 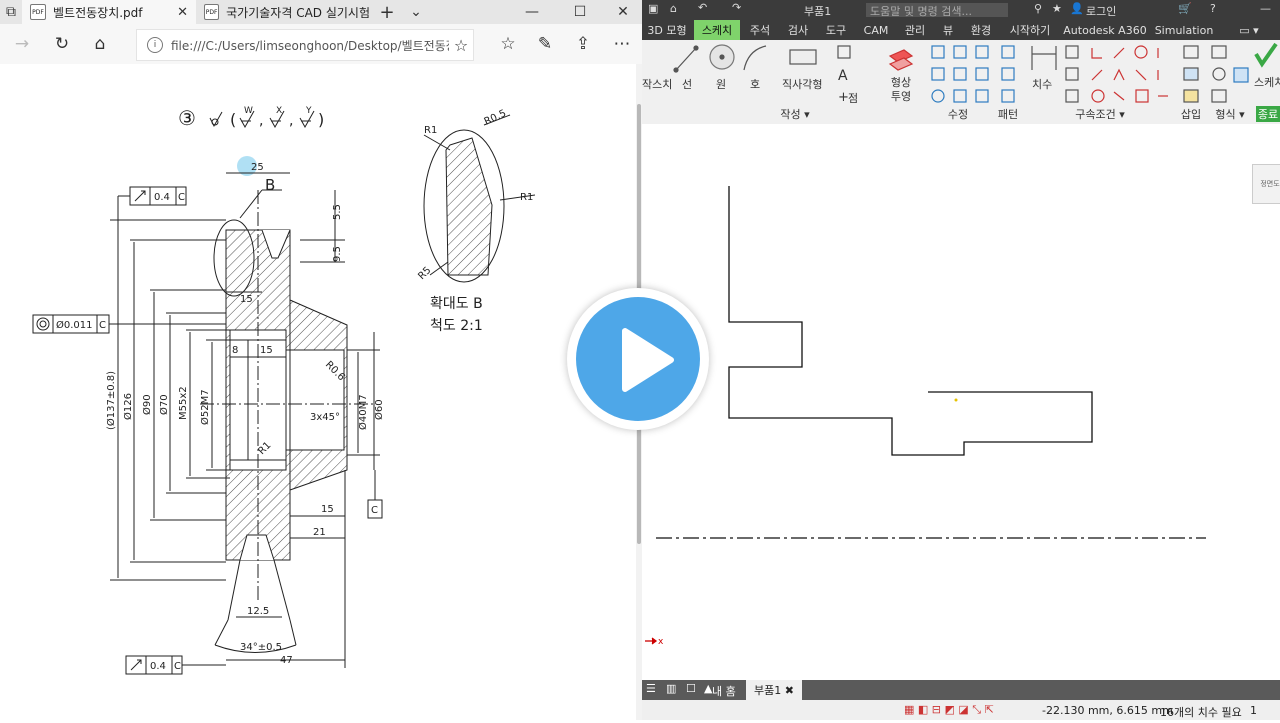 I want to click on redo-icon: ↷, so click(x=736, y=7).